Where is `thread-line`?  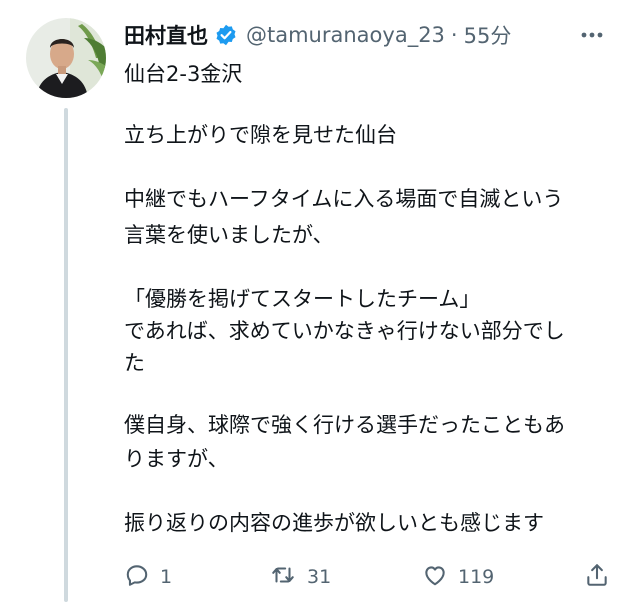
thread-line is located at coordinates (66, 355).